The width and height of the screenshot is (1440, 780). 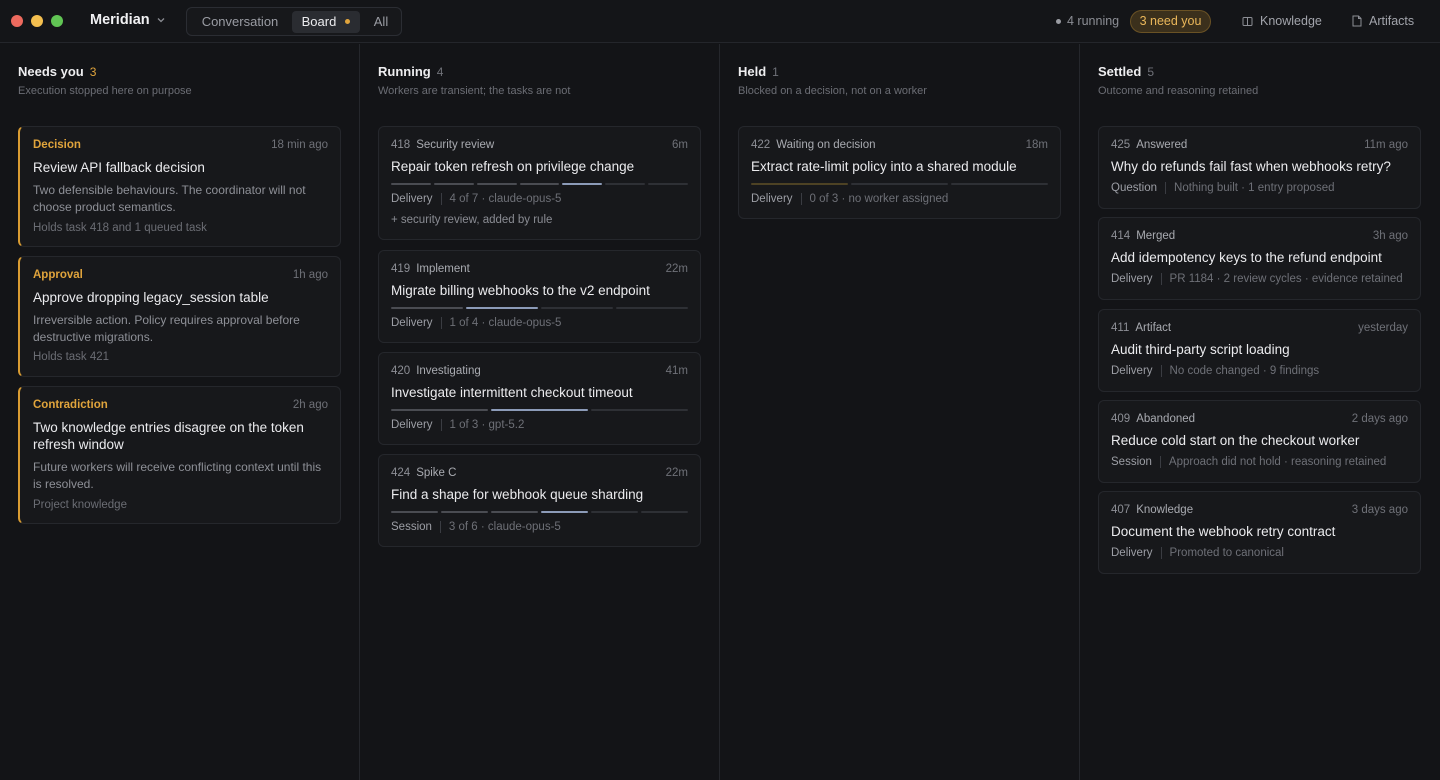 What do you see at coordinates (348, 22) in the screenshot?
I see `attention-dot-icon` at bounding box center [348, 22].